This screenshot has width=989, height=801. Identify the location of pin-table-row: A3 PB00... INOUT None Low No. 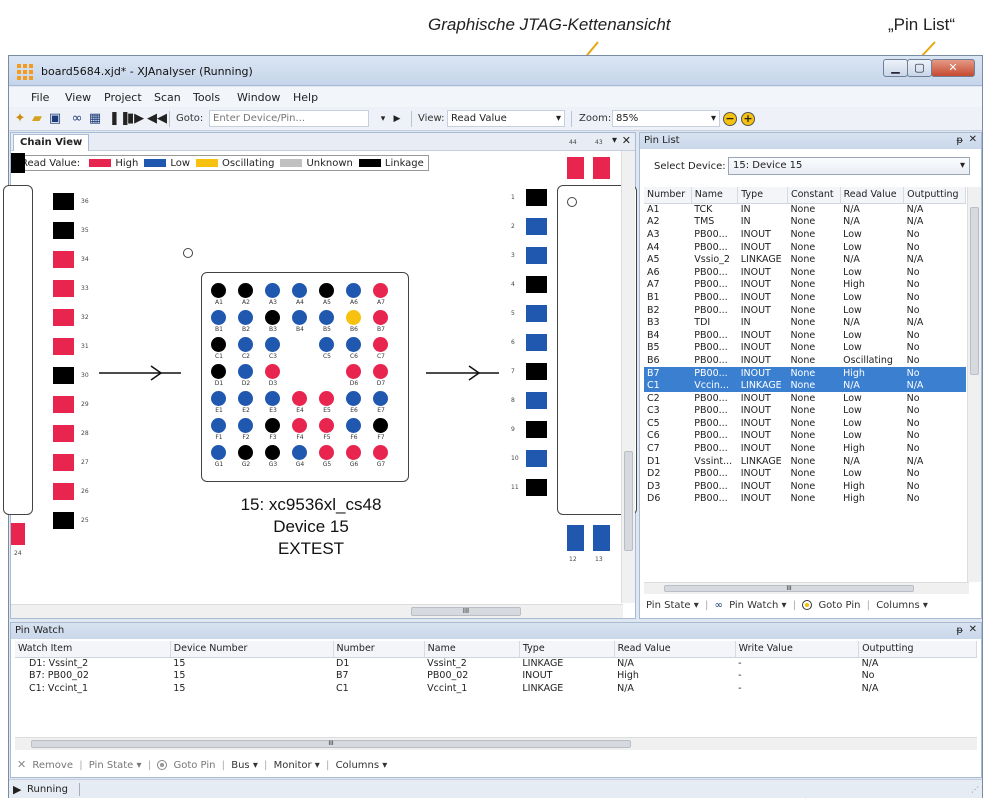
(805, 234).